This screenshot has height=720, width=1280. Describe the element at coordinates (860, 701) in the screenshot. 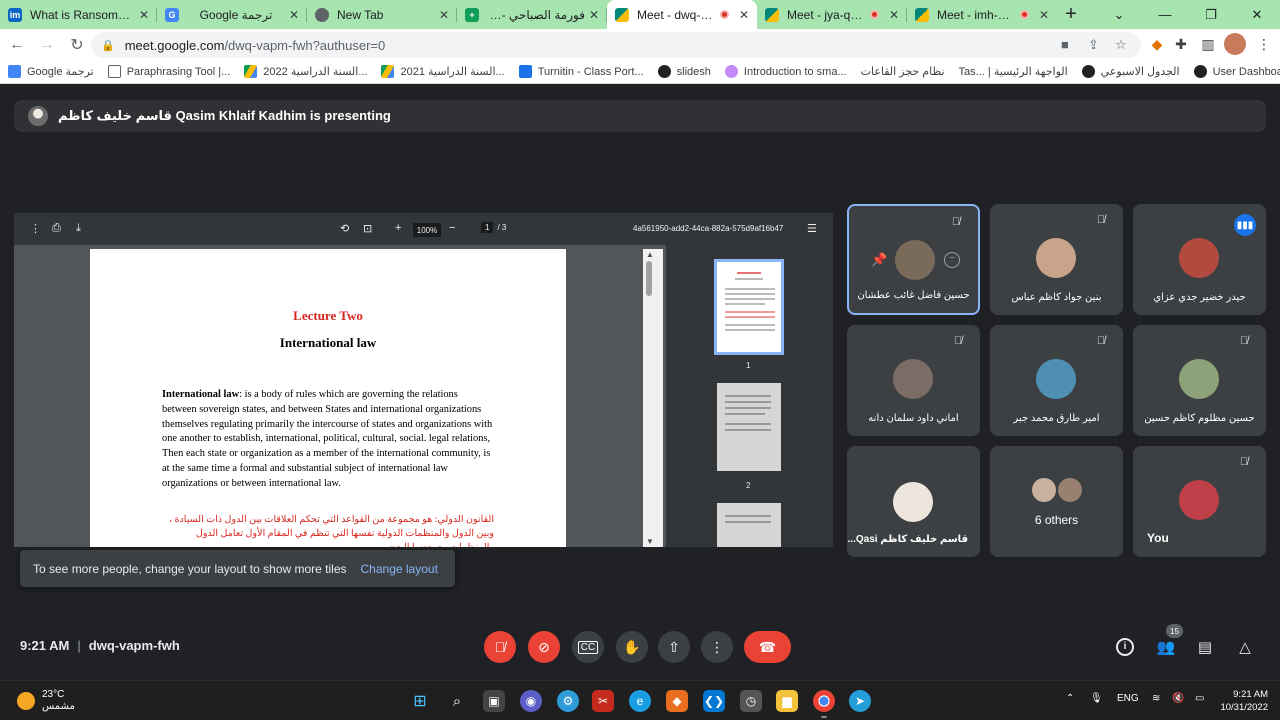

I see `telegram-icon: ➤` at that location.